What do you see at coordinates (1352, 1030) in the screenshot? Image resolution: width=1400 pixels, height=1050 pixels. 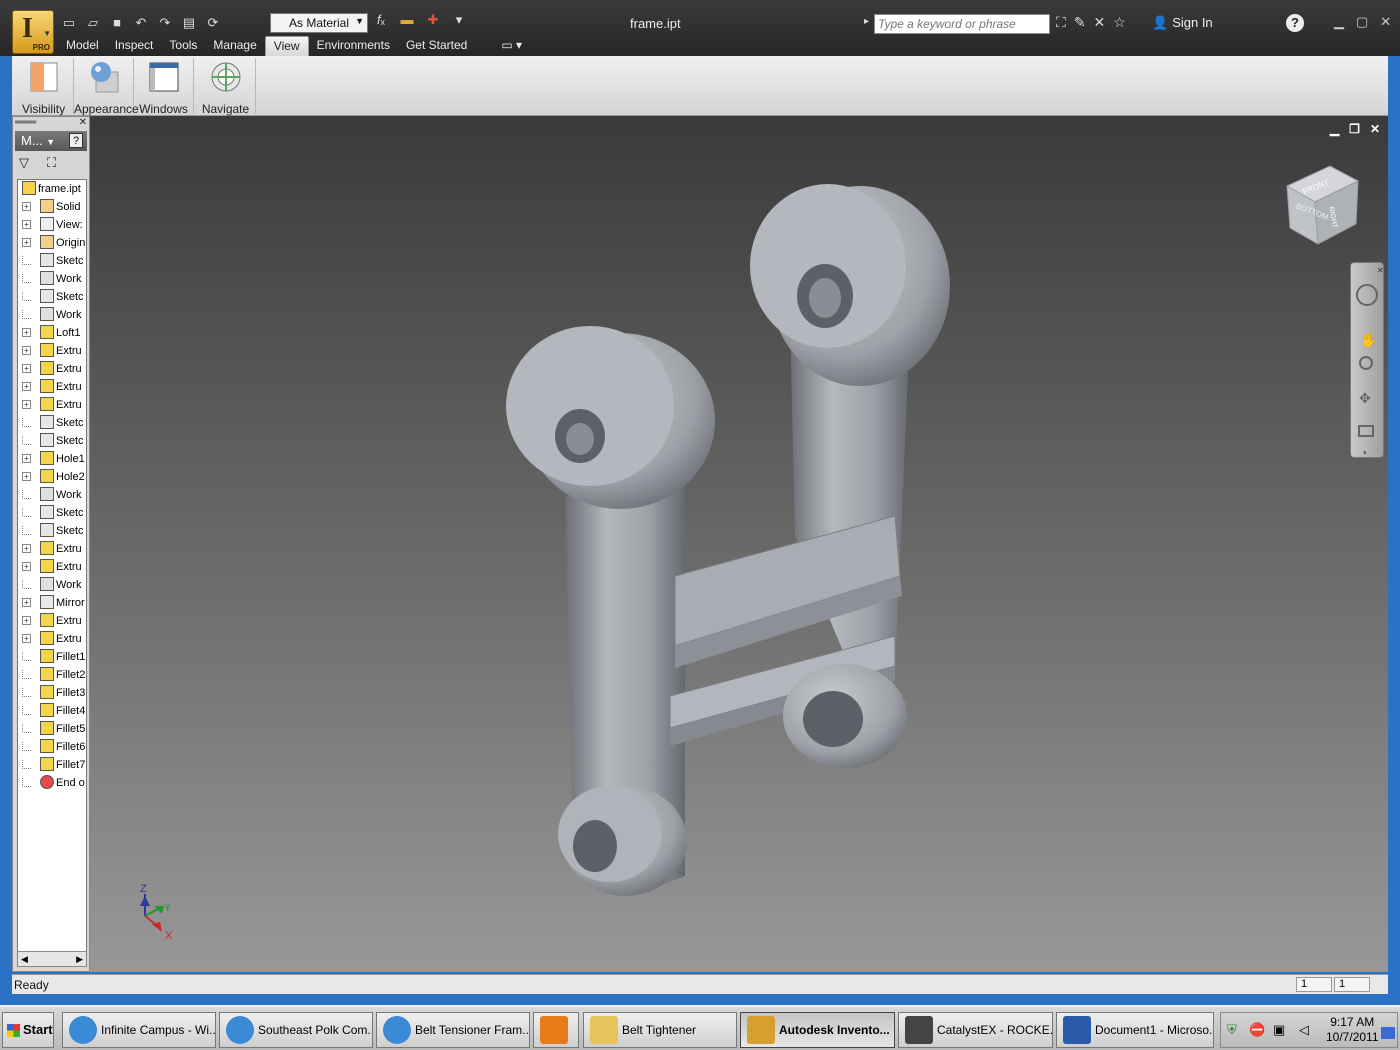 I see `clock: 9:17 AM 10/7/2011` at bounding box center [1352, 1030].